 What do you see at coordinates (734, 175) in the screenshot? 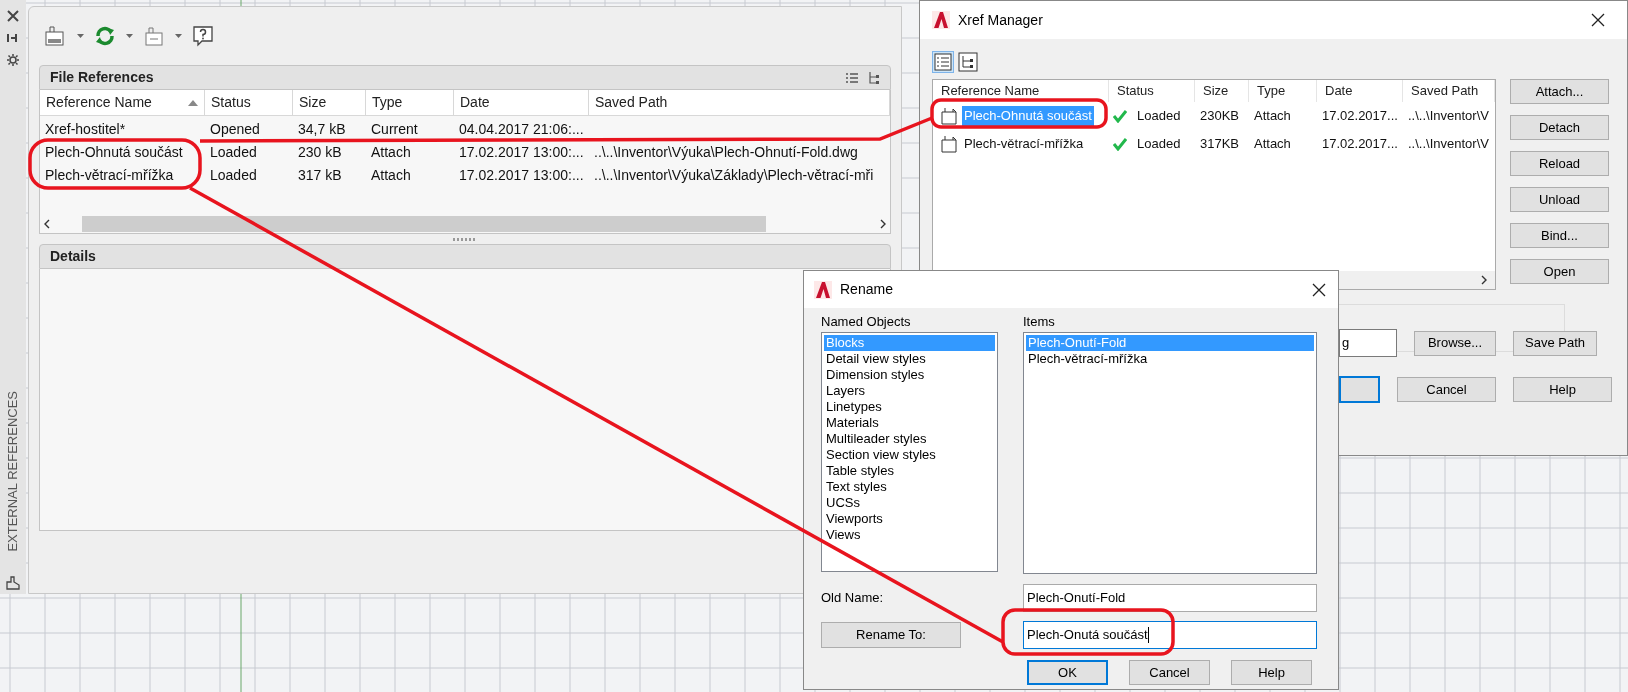
I see `table-cell-text: ..\..\Inventor\Výuka\Základy\Plech-větrací-mři` at bounding box center [734, 175].